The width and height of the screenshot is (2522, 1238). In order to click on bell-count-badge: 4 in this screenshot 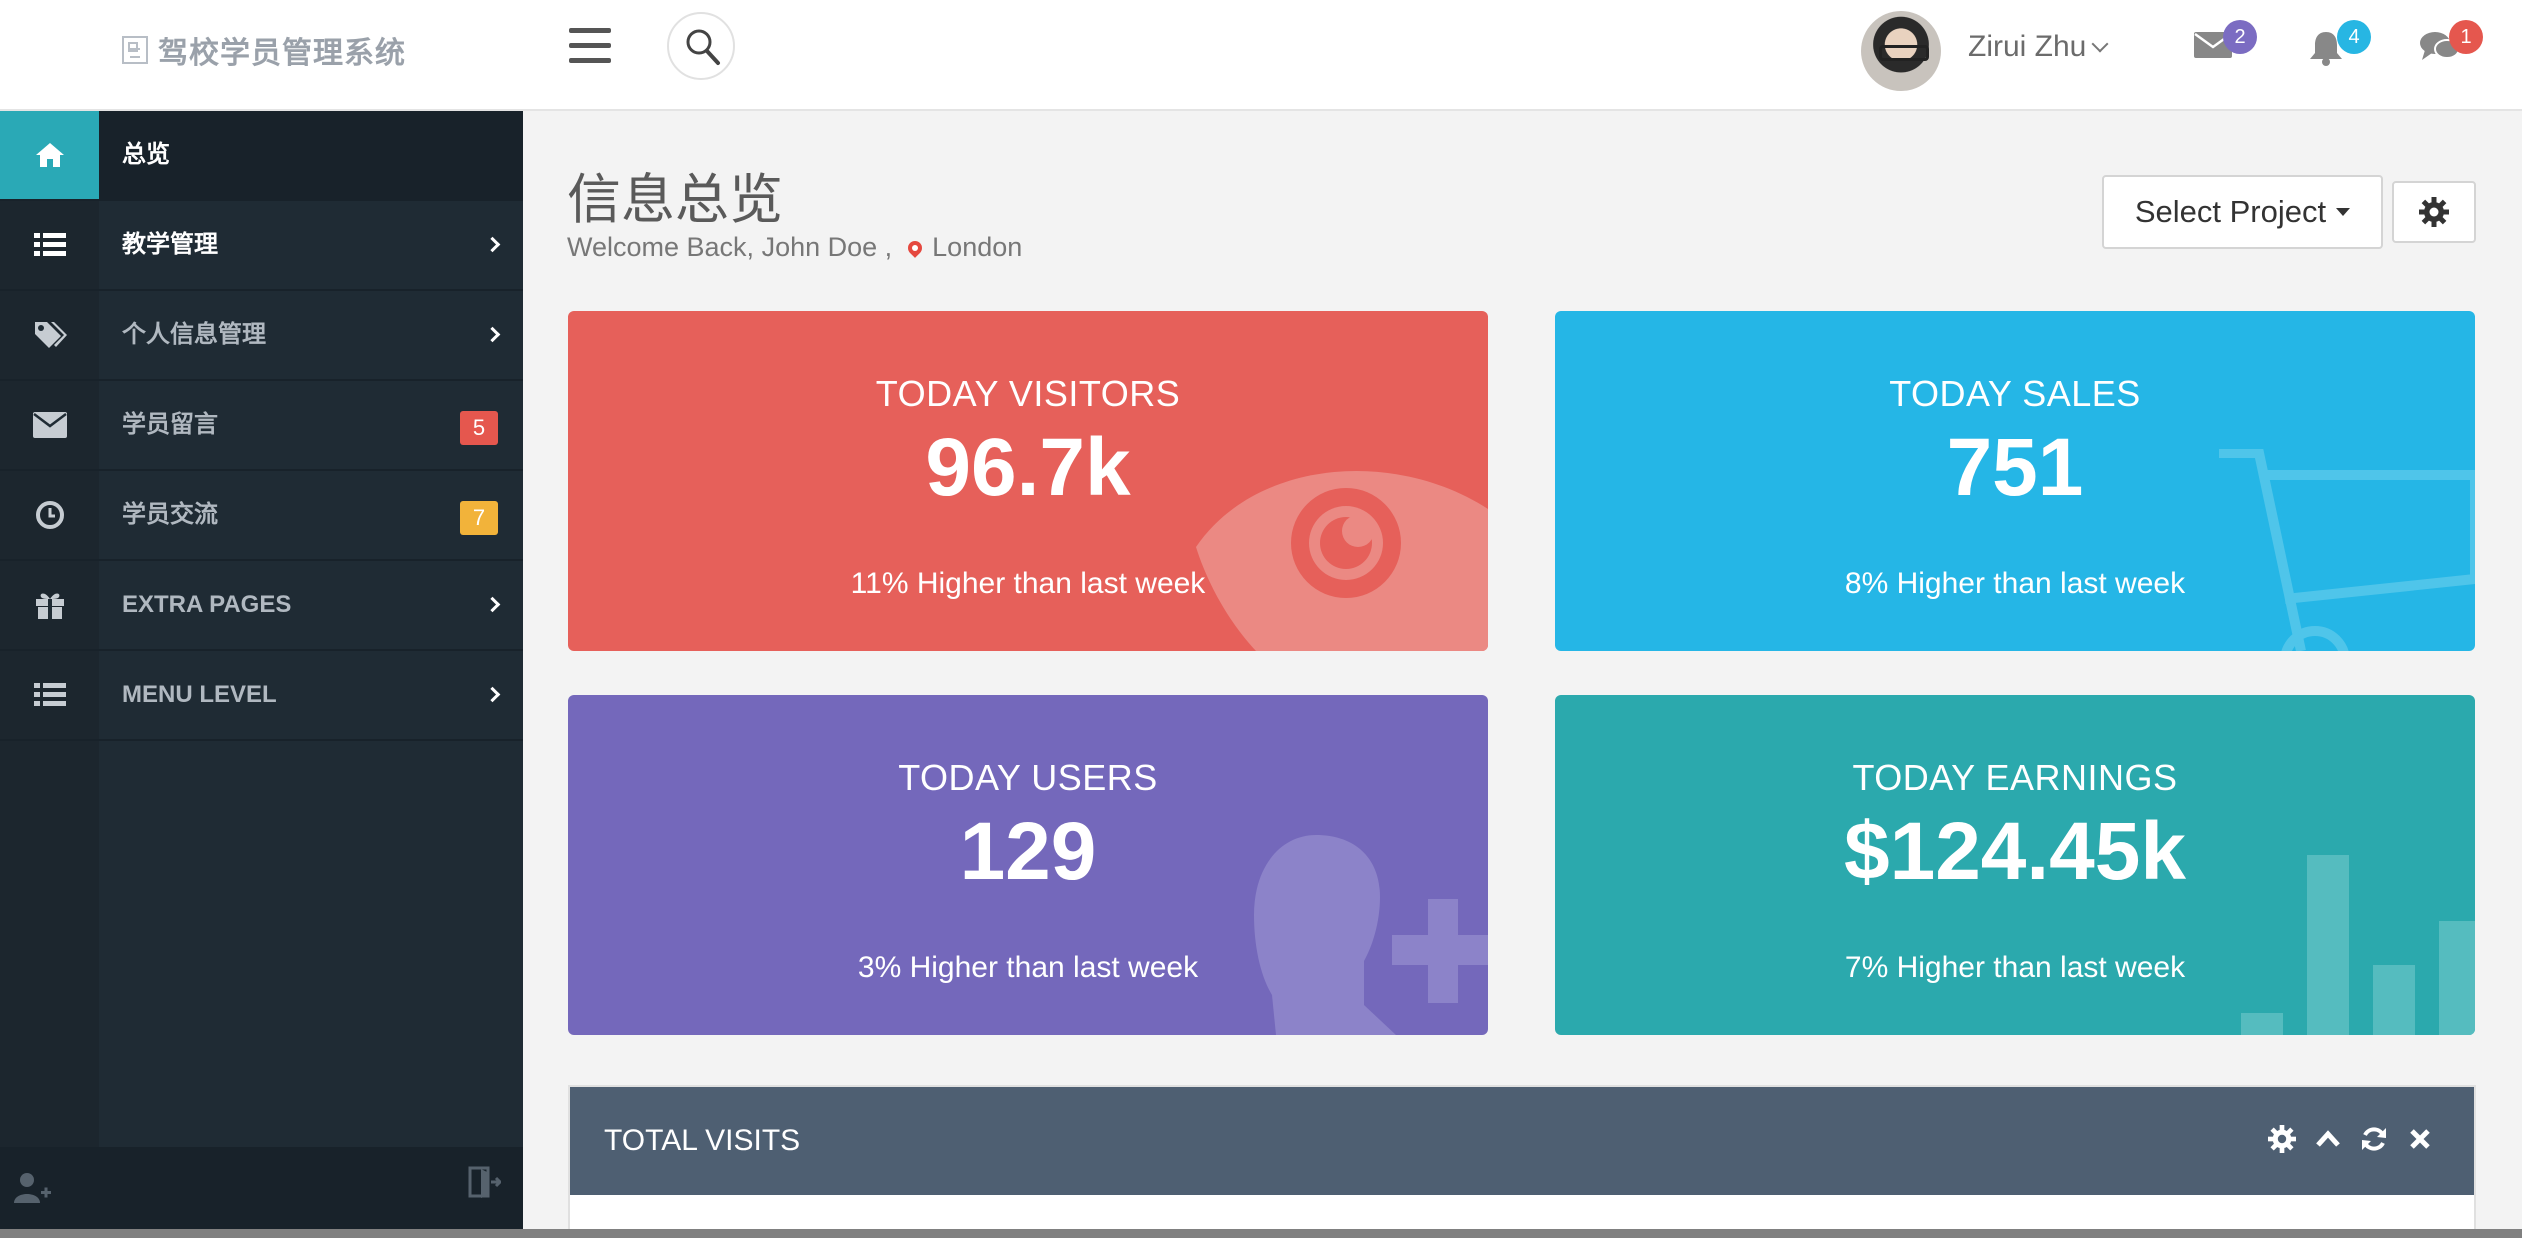, I will do `click(2354, 37)`.